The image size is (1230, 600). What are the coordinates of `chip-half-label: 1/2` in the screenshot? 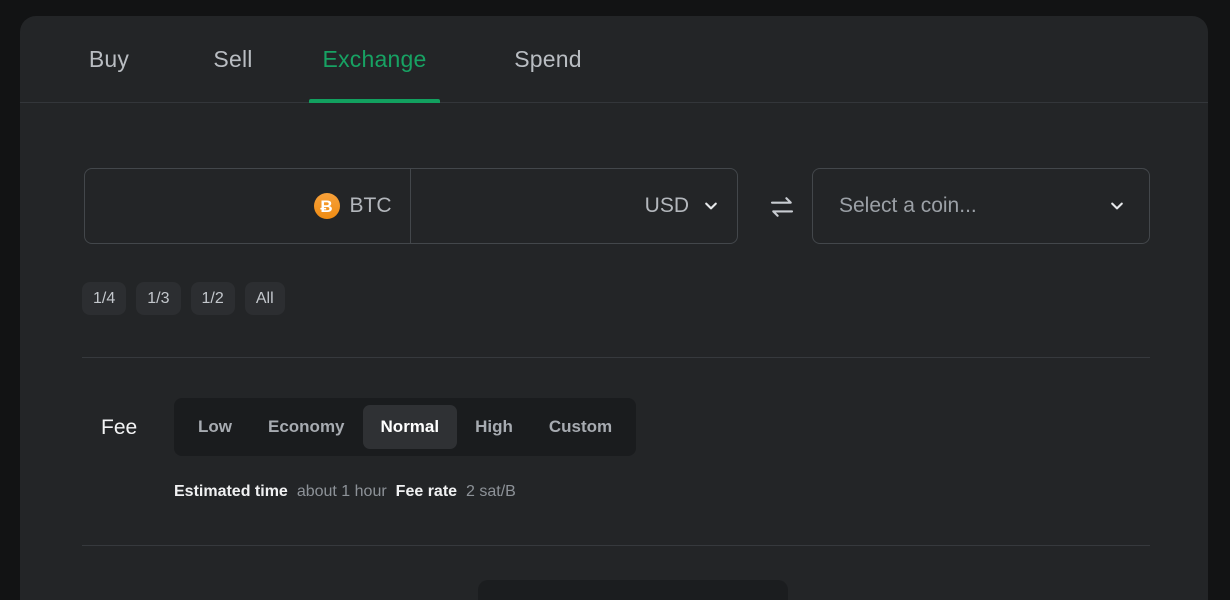 It's located at (212, 298).